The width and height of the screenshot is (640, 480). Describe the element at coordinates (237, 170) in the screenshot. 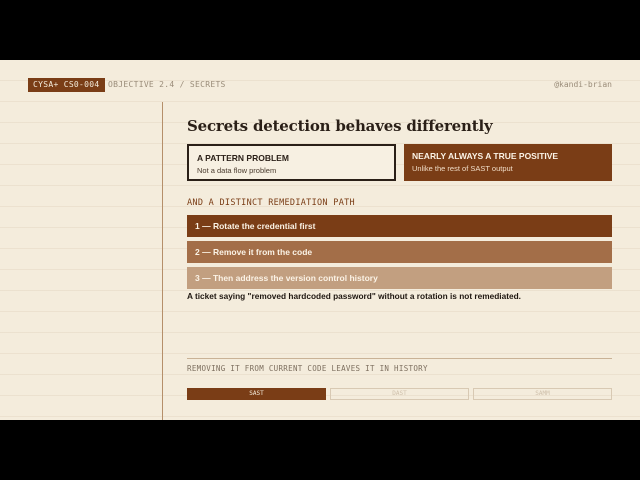

I see `card-subtext: Not a data flow problem` at that location.